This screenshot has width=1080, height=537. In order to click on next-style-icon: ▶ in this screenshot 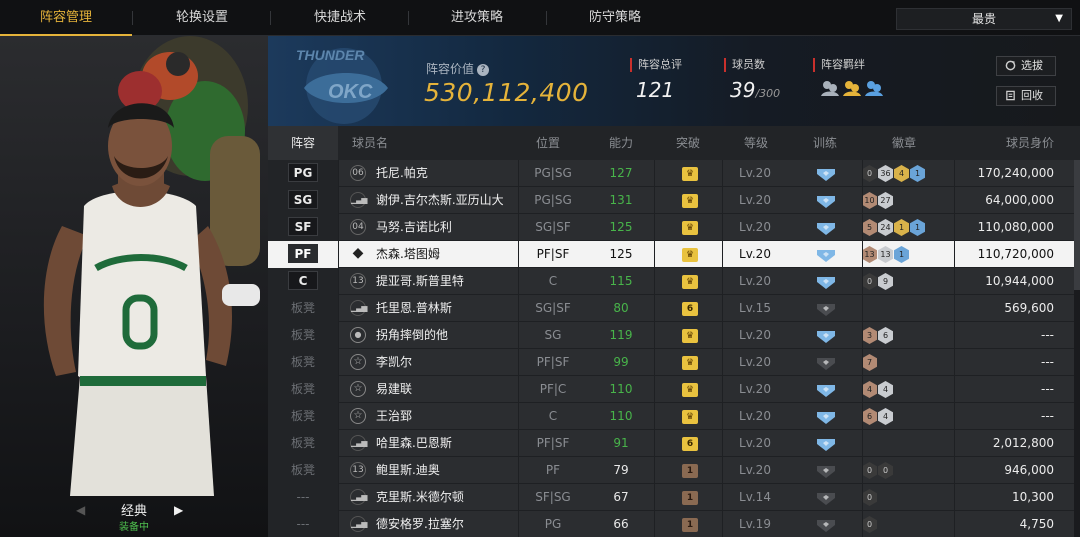, I will do `click(178, 510)`.